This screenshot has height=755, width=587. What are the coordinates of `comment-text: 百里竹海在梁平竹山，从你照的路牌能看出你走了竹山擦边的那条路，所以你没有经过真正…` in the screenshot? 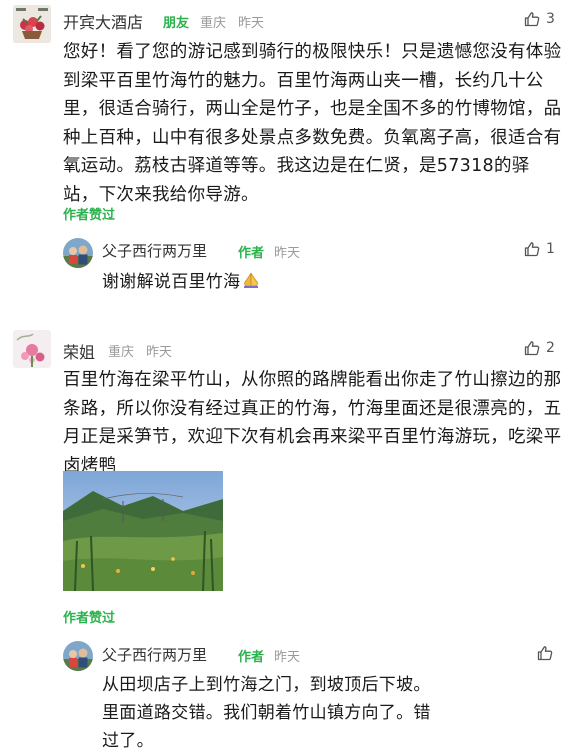 It's located at (312, 423).